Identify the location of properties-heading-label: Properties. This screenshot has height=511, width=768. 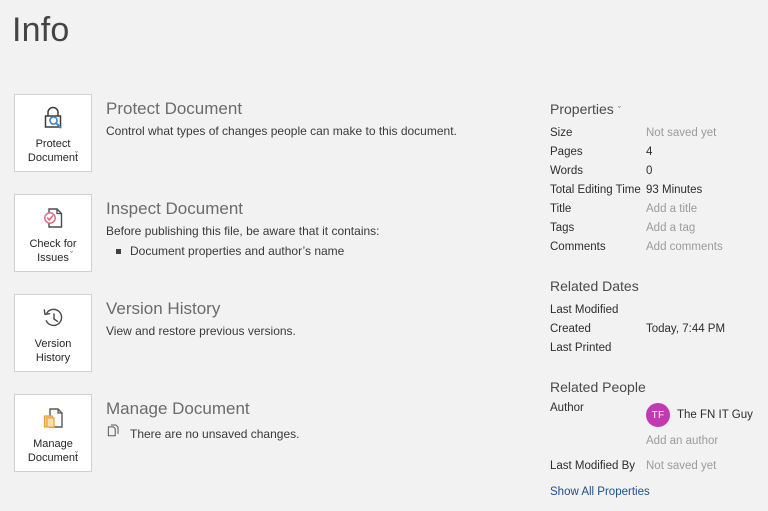
(582, 109).